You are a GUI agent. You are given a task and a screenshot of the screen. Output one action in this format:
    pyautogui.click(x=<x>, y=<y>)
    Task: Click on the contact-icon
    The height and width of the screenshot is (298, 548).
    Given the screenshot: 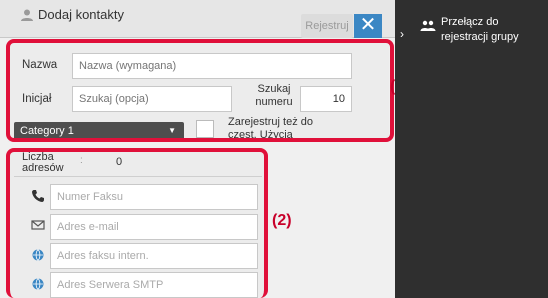 What is the action you would take?
    pyautogui.click(x=28, y=16)
    